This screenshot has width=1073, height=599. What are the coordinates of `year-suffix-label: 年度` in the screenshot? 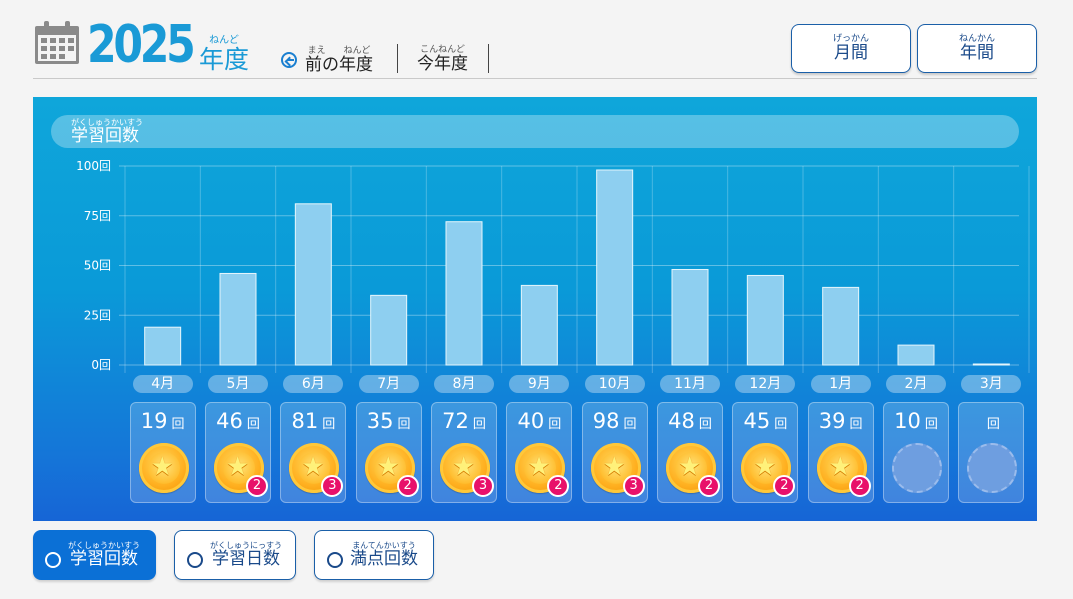 It's located at (224, 59).